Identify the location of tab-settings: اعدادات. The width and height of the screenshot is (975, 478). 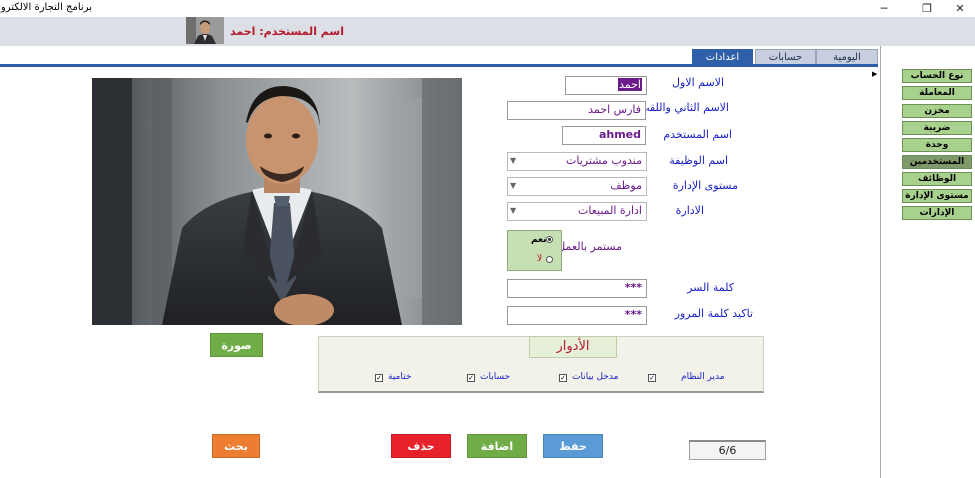
(722, 57).